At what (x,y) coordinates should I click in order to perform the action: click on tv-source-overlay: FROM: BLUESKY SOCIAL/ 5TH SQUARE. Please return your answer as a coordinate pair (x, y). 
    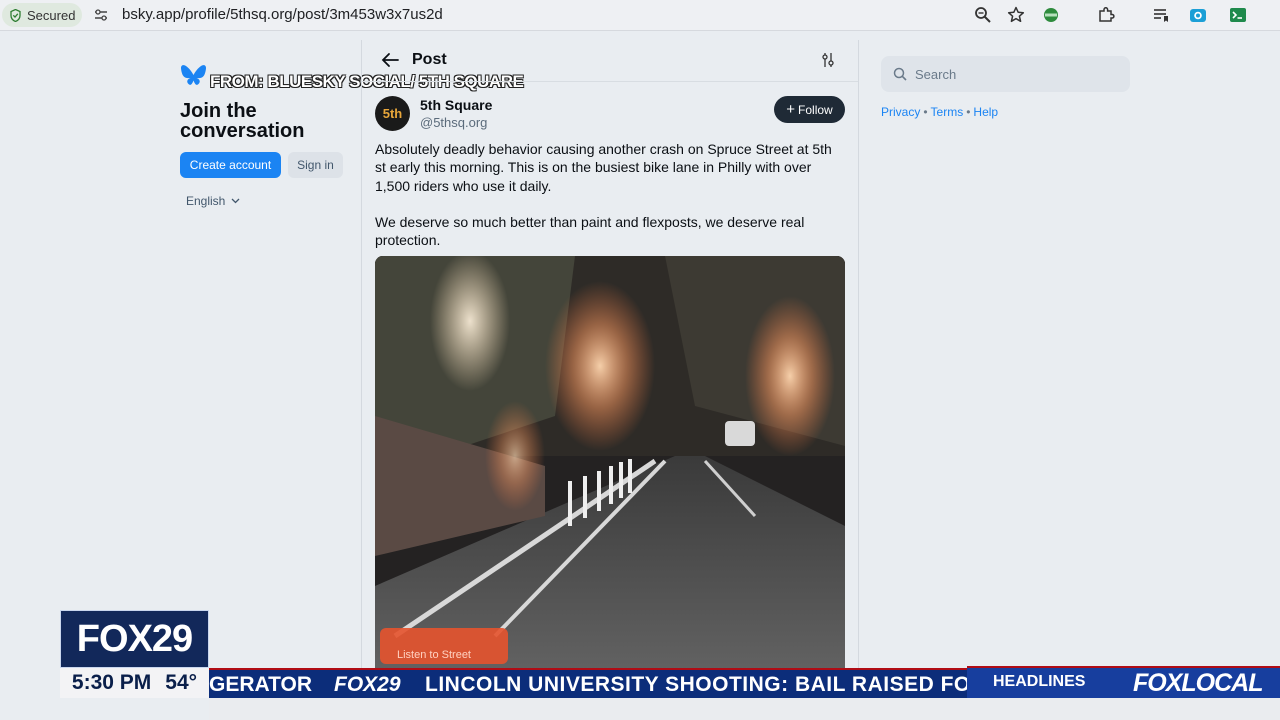
    Looking at the image, I should click on (367, 81).